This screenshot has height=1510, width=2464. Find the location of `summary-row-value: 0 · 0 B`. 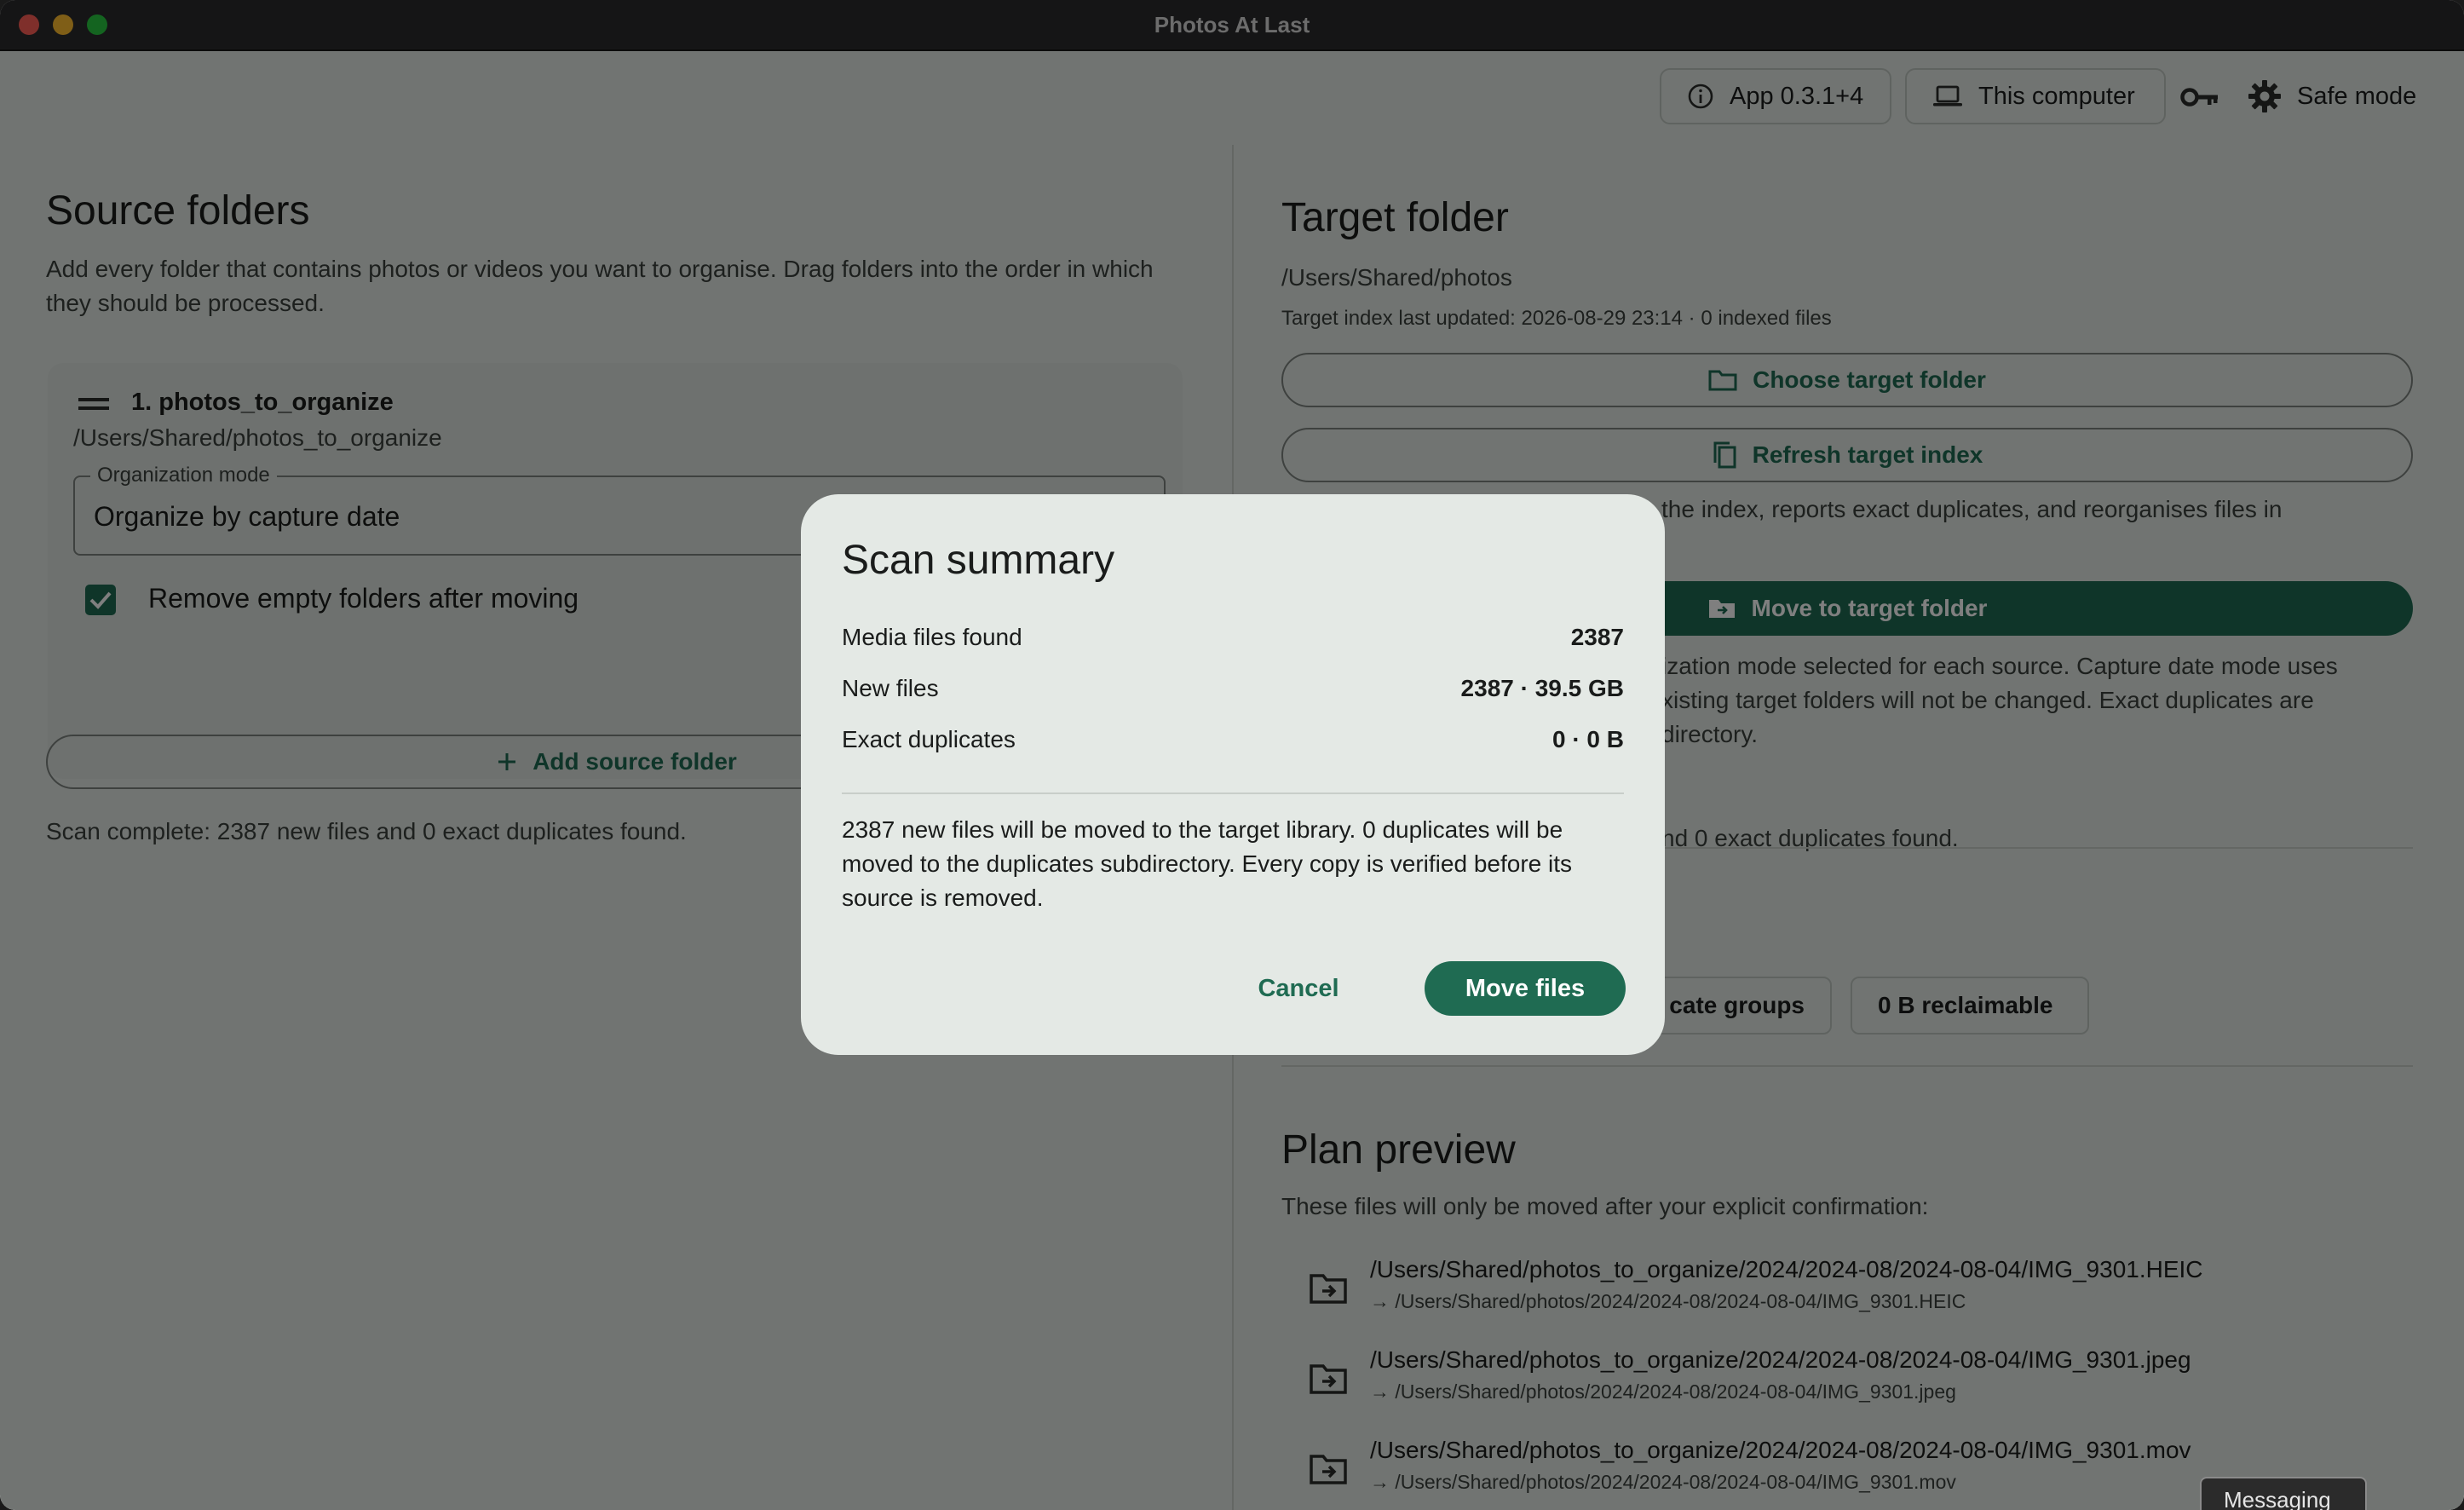

summary-row-value: 0 · 0 B is located at coordinates (1588, 739).